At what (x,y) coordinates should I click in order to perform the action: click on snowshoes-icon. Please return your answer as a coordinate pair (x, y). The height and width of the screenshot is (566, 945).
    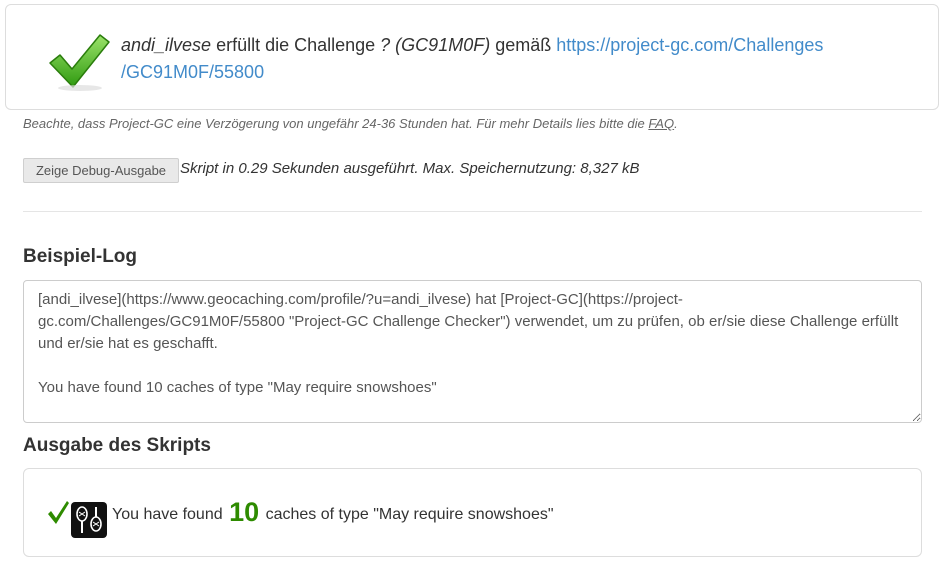
    Looking at the image, I should click on (89, 520).